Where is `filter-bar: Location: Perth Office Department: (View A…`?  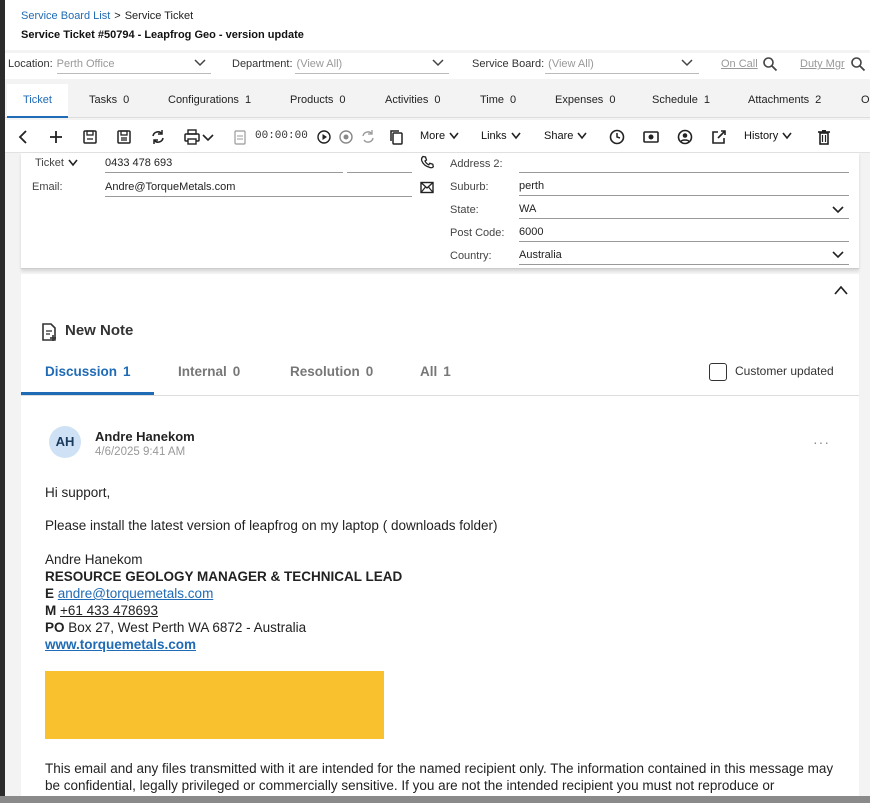
filter-bar: Location: Perth Office Department: (View A… is located at coordinates (437, 66).